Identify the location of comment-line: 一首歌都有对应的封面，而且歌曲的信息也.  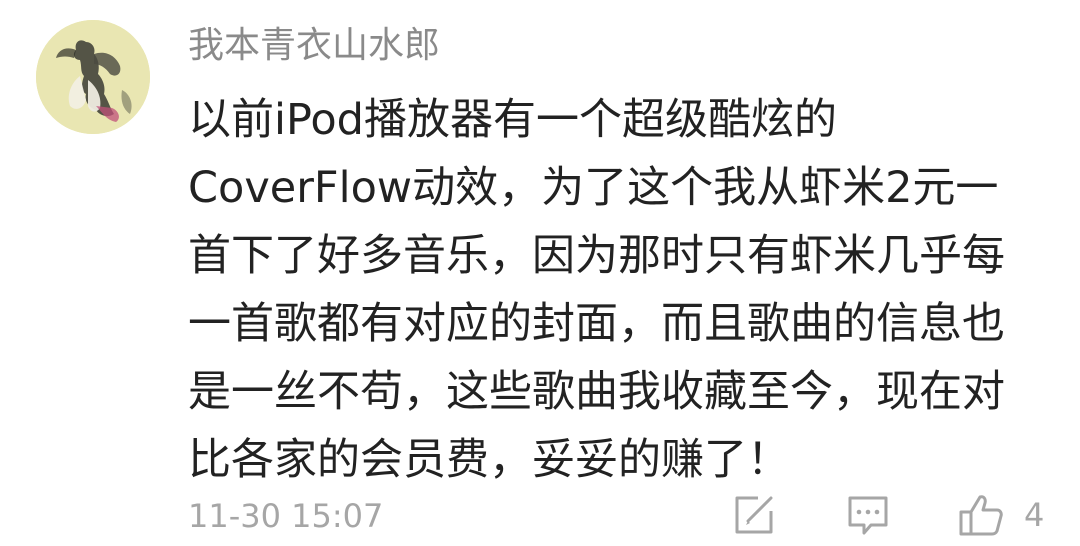
(596, 324).